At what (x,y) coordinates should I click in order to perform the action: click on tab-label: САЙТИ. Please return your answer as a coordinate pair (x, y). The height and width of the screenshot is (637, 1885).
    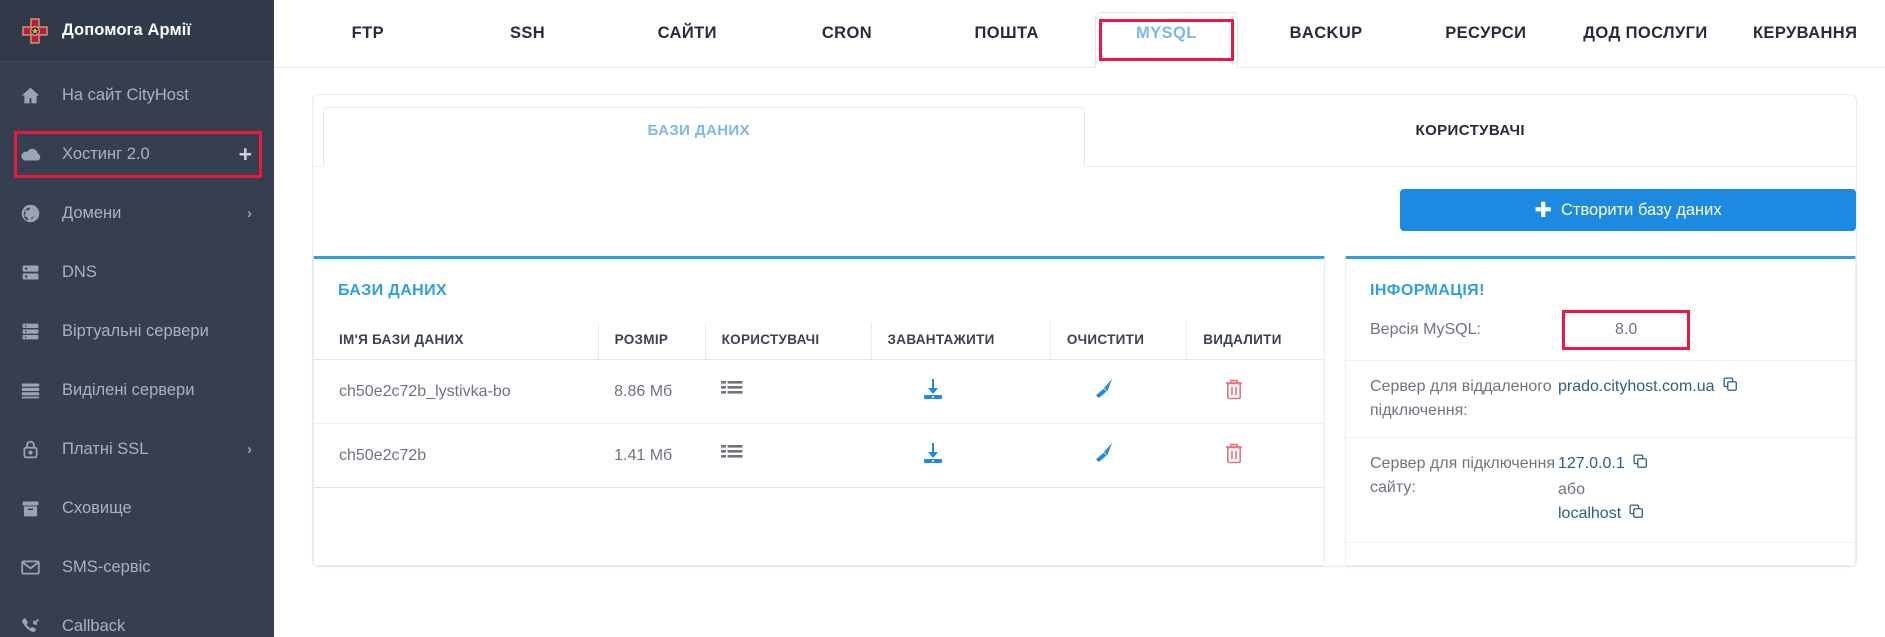
    Looking at the image, I should click on (687, 33).